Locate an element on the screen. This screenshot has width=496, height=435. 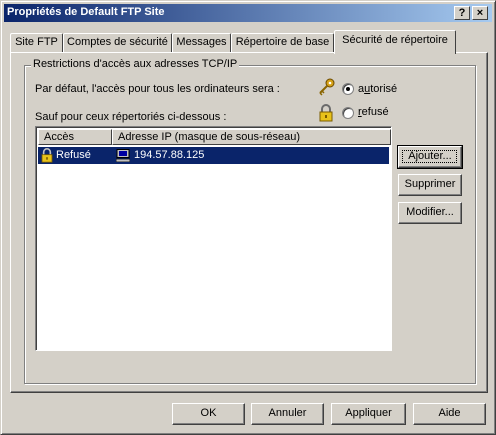
tab-label: Messages is located at coordinates (201, 42).